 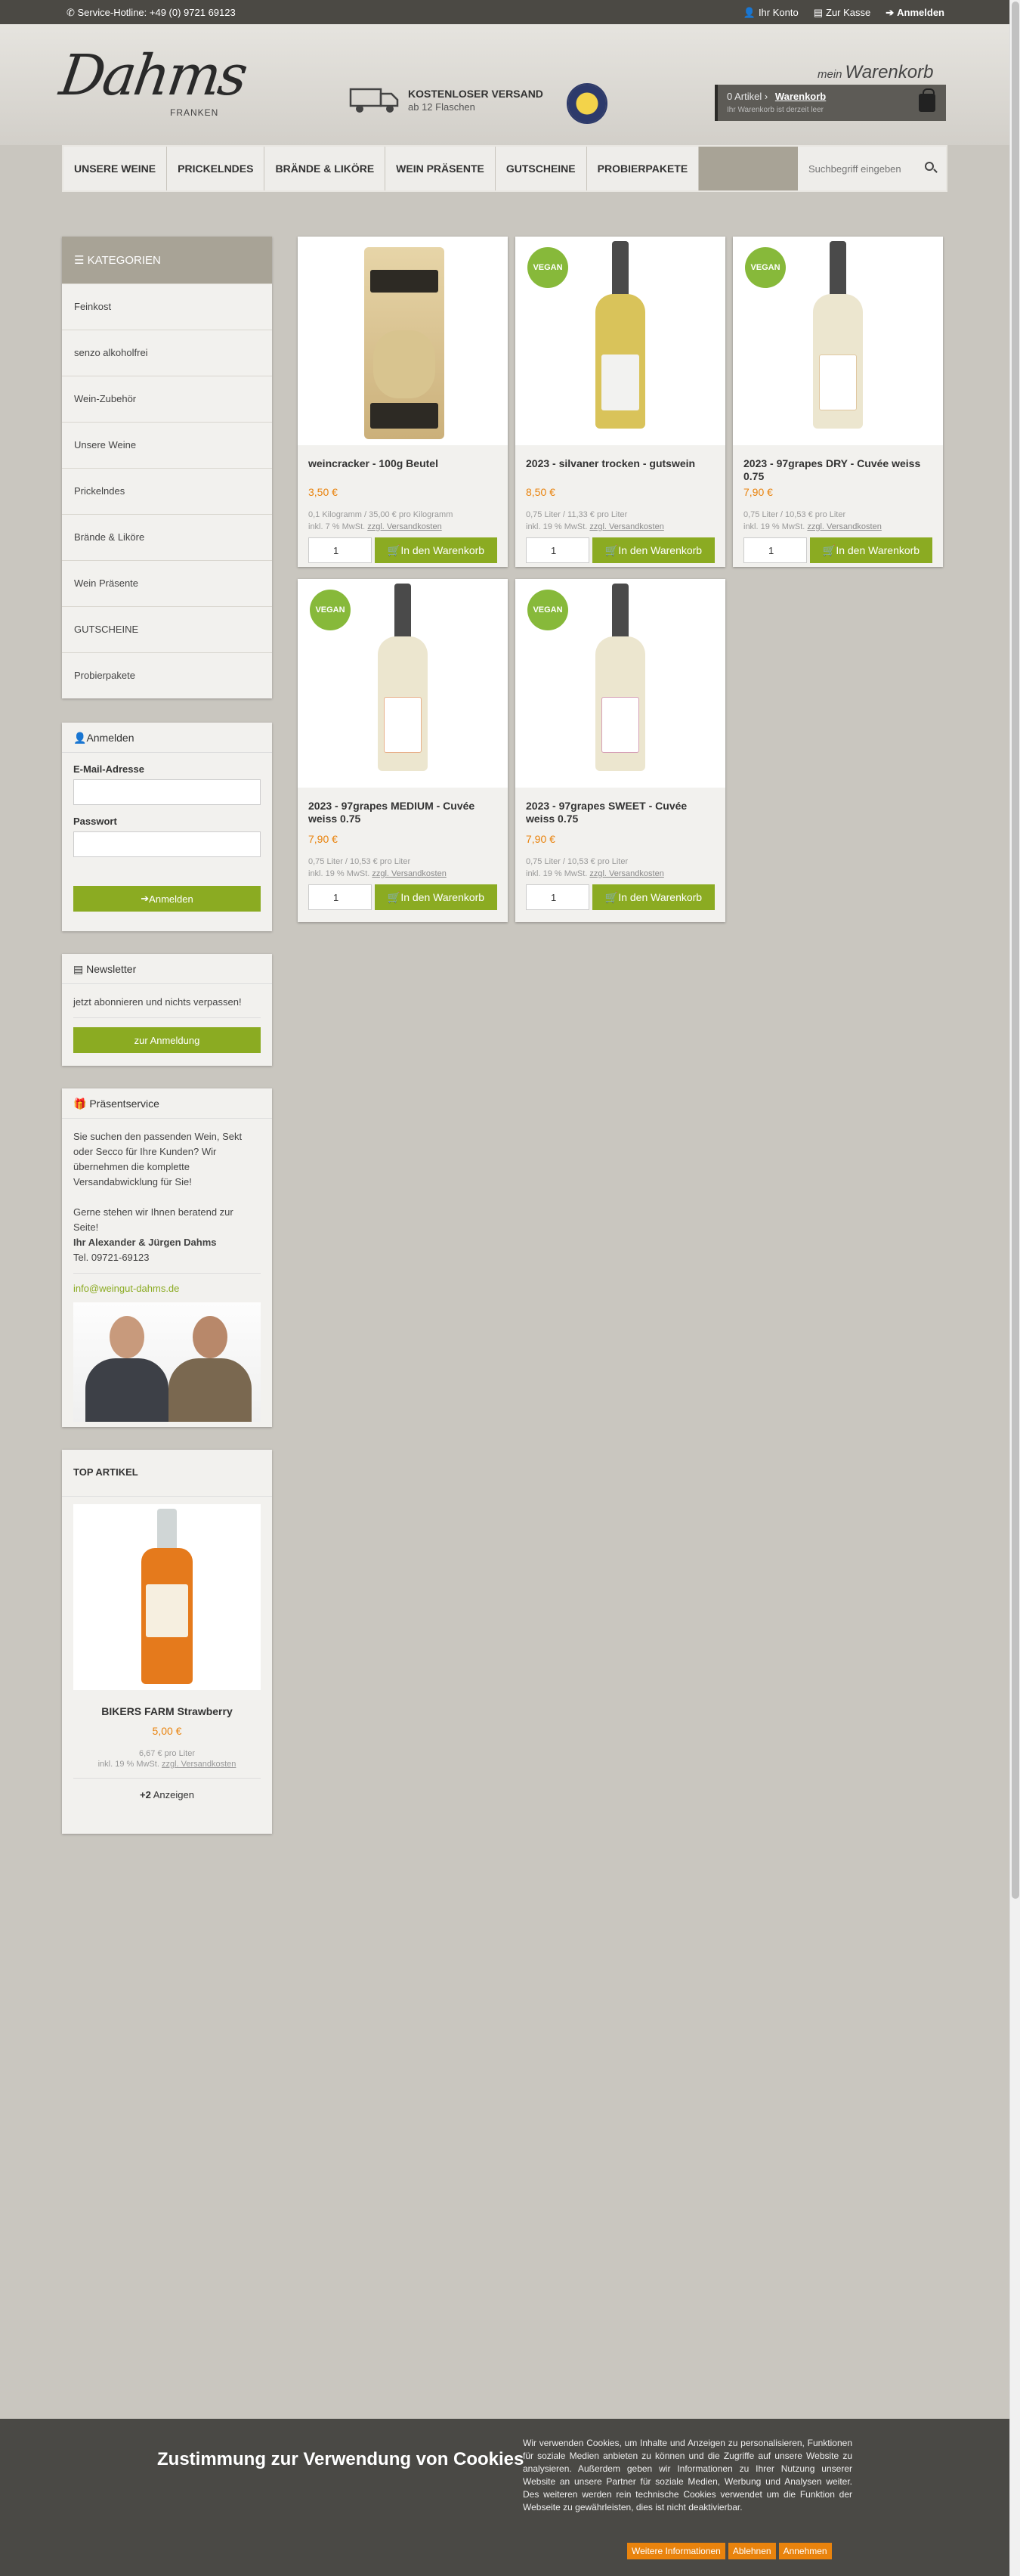 What do you see at coordinates (167, 1040) in the screenshot?
I see `newsletter-signup-button: zur Anmeldung` at bounding box center [167, 1040].